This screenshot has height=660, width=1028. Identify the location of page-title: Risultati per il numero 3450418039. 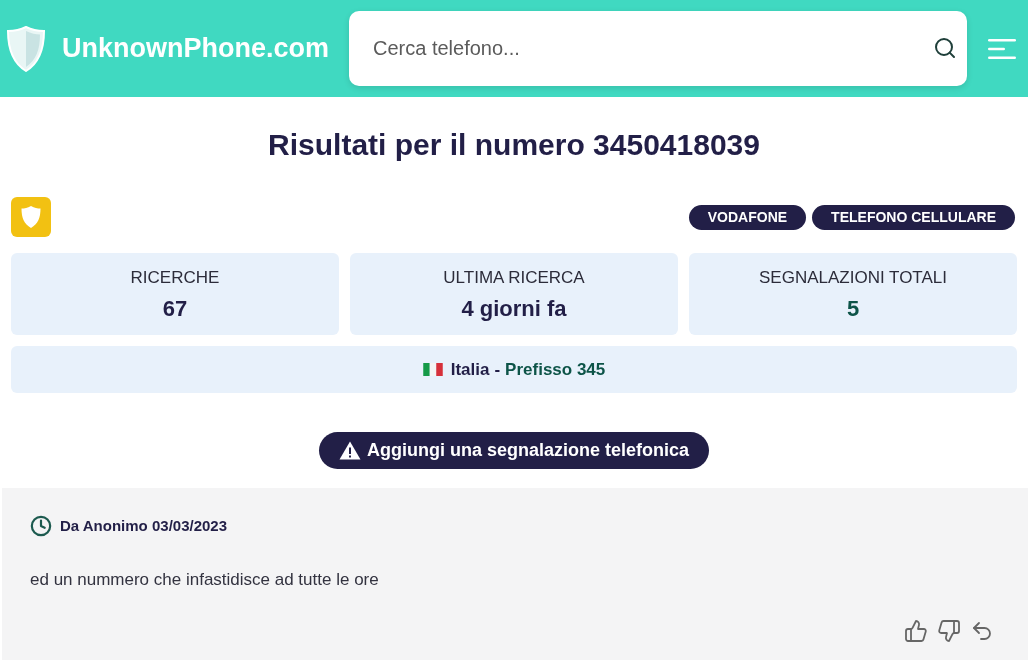
(514, 145).